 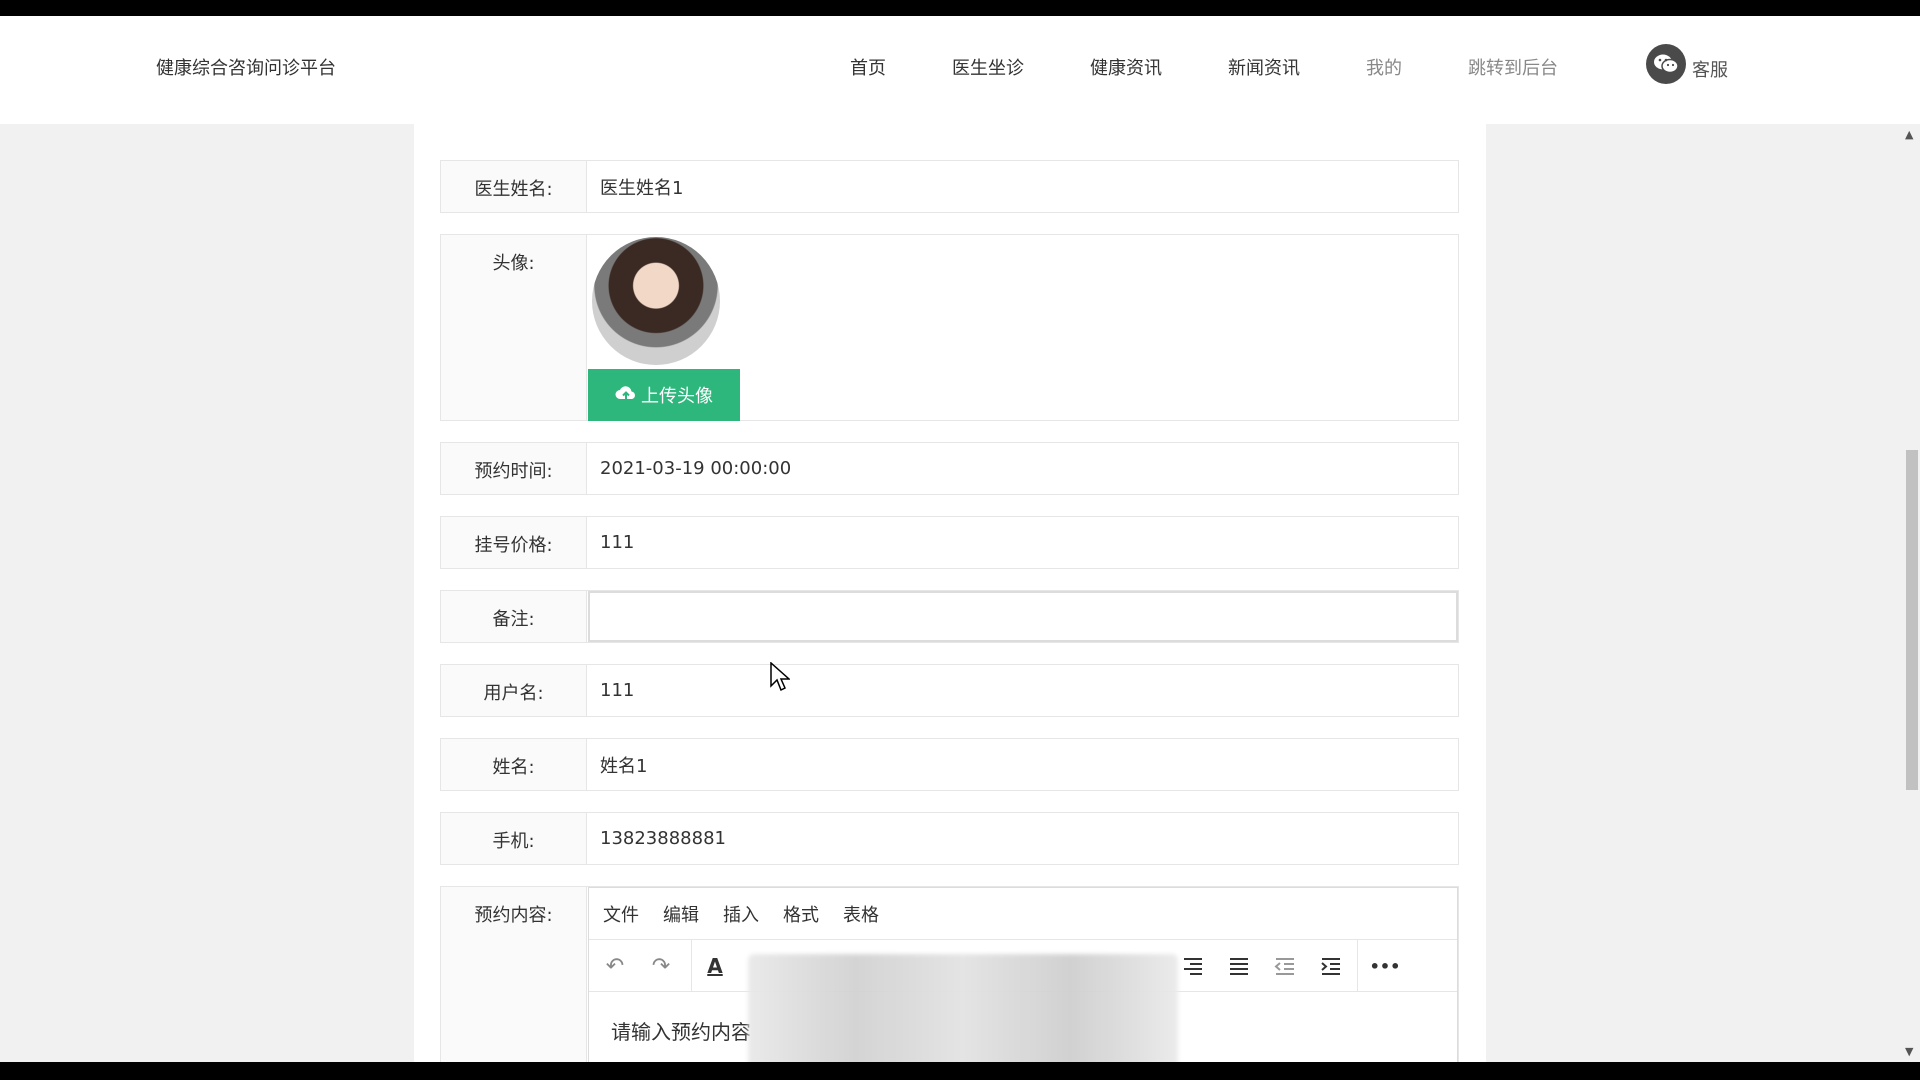 What do you see at coordinates (514, 468) in the screenshot?
I see `appointment-time-label: 预约时间:` at bounding box center [514, 468].